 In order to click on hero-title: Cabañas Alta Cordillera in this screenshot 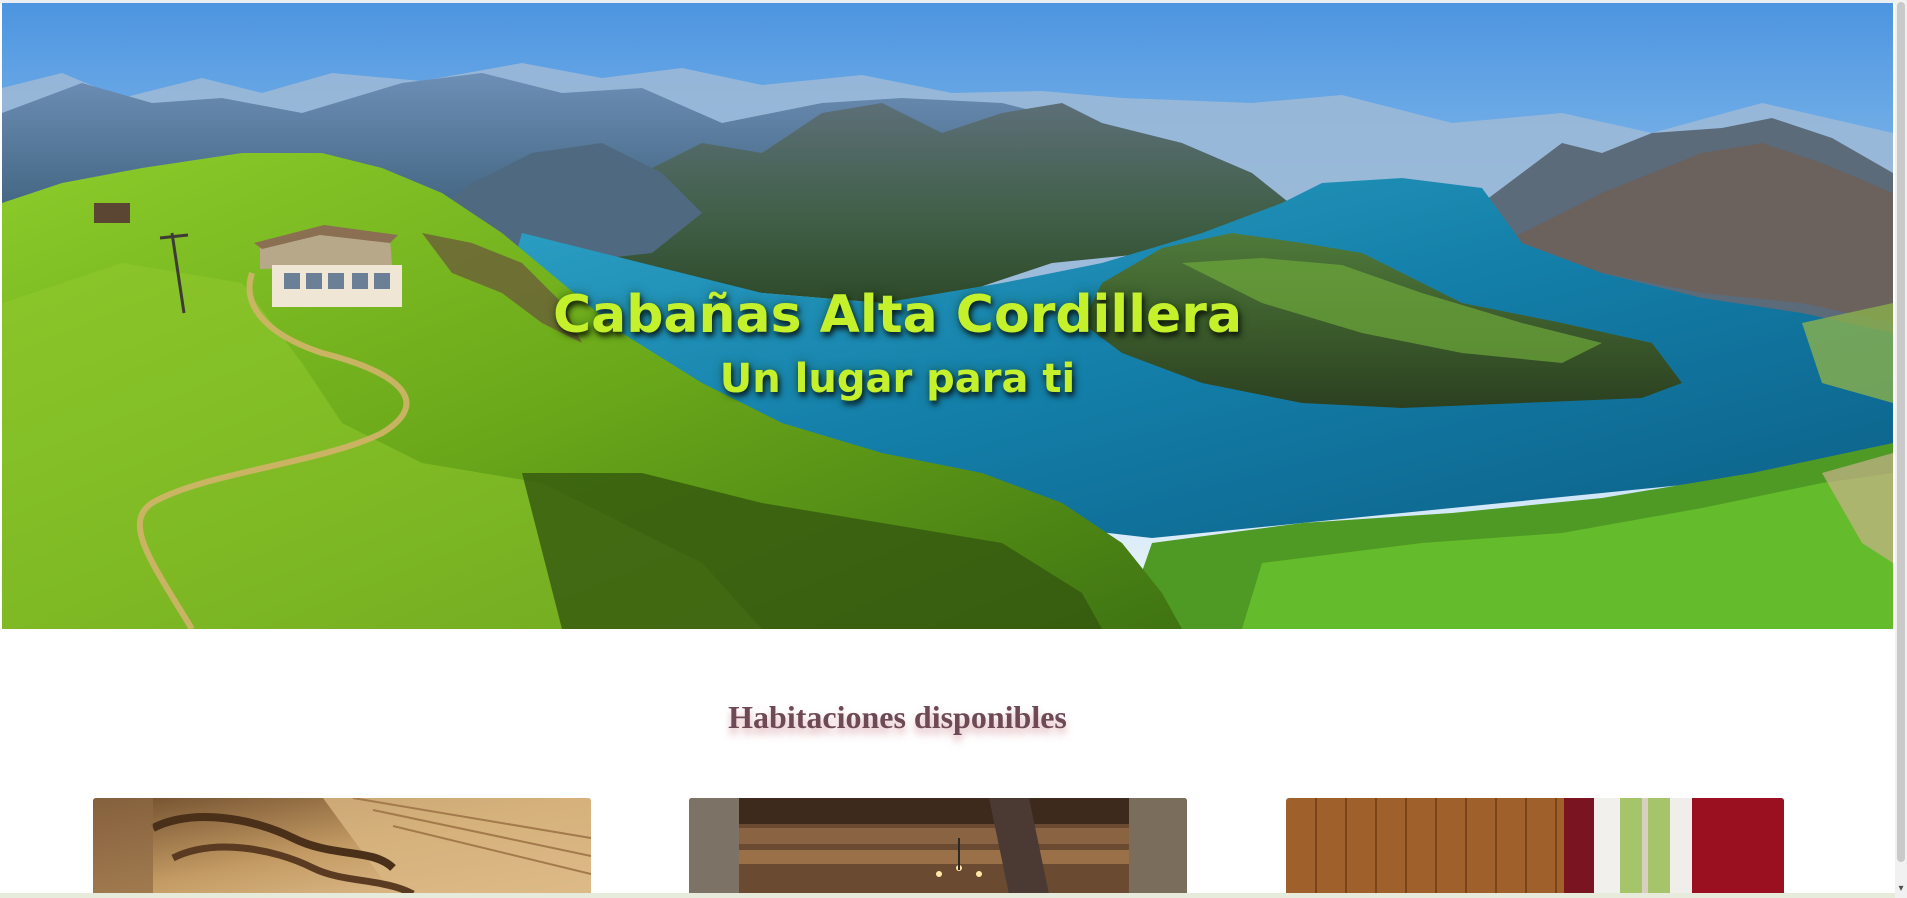, I will do `click(897, 315)`.